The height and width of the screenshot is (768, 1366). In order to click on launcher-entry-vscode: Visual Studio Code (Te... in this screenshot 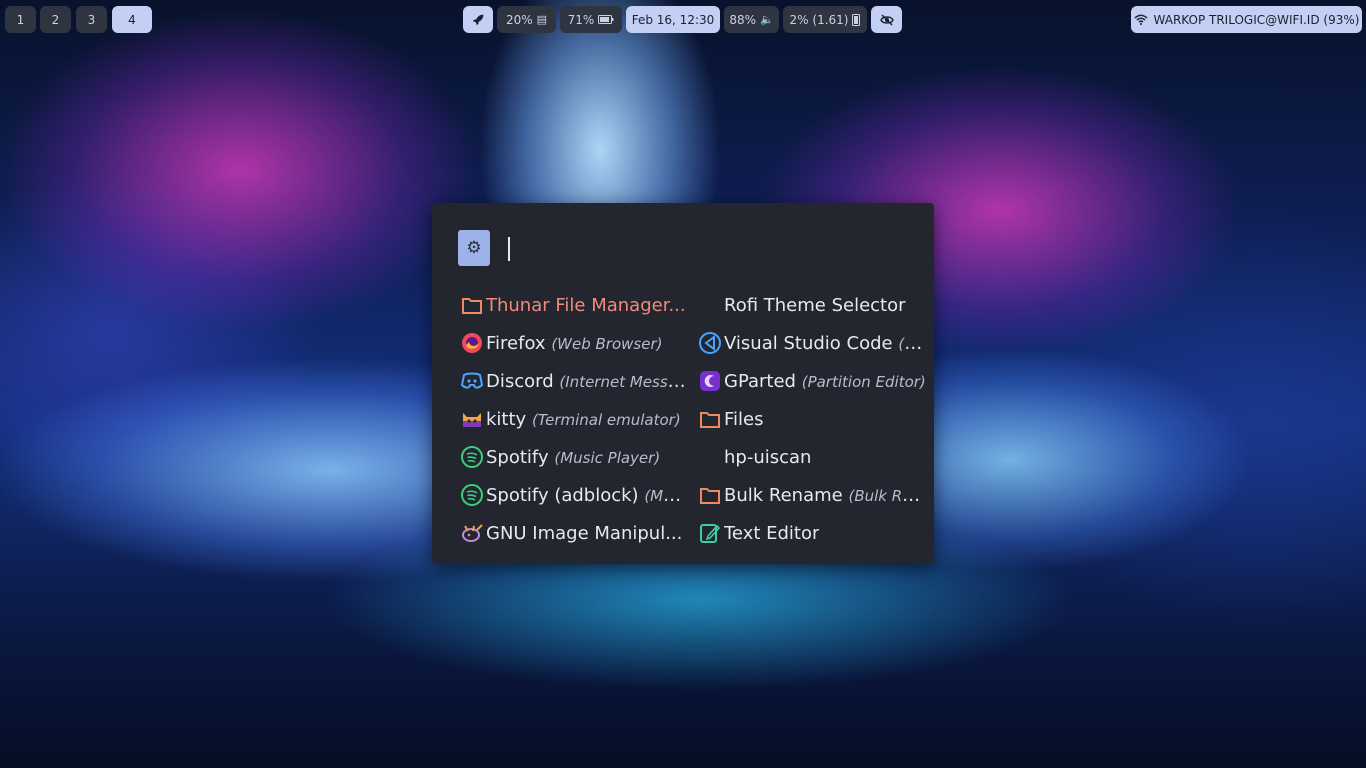, I will do `click(812, 343)`.